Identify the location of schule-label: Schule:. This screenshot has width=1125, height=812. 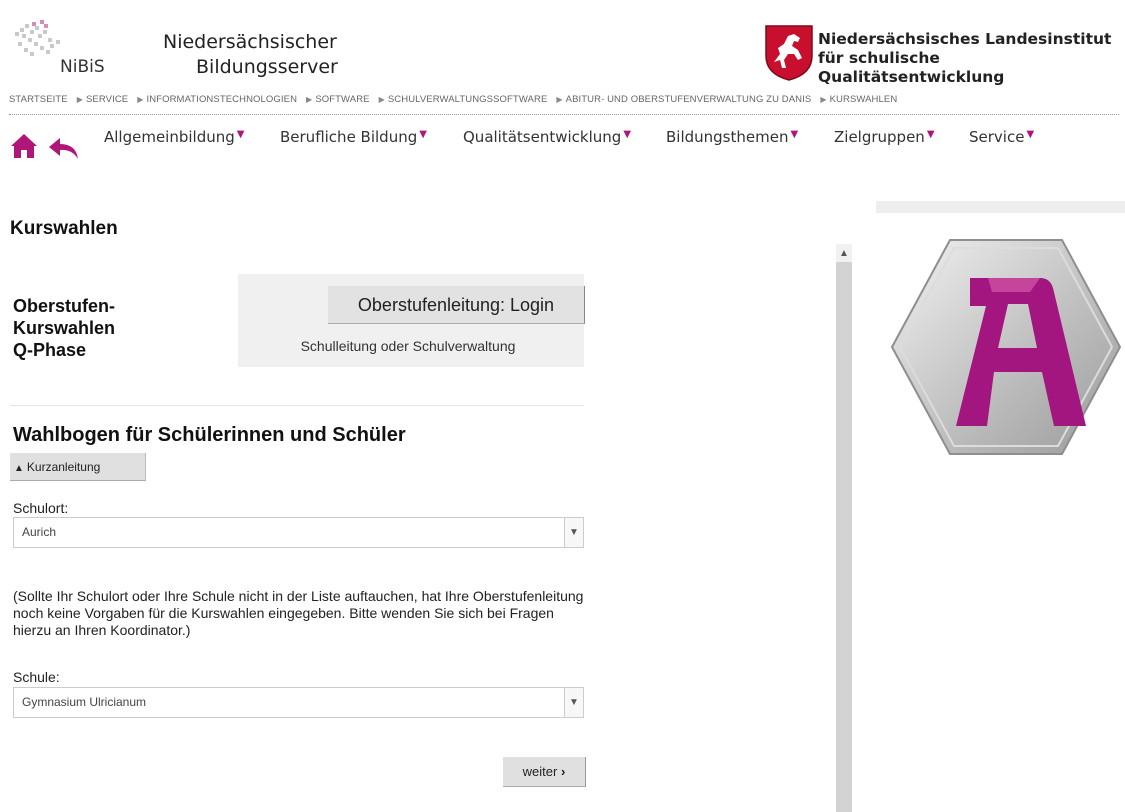
(36, 677).